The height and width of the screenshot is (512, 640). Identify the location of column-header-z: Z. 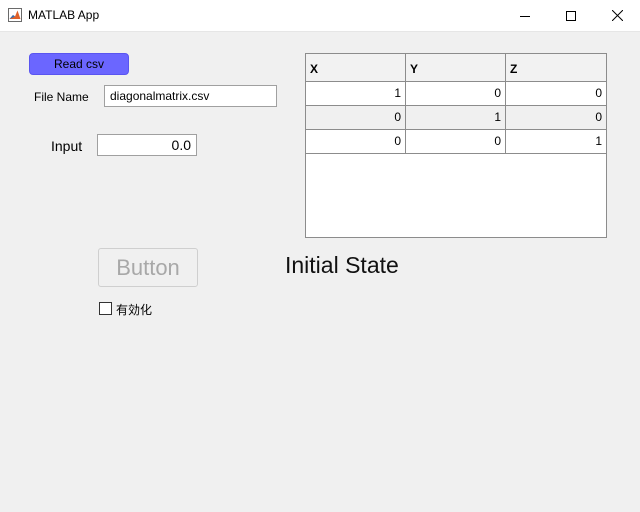
(556, 67).